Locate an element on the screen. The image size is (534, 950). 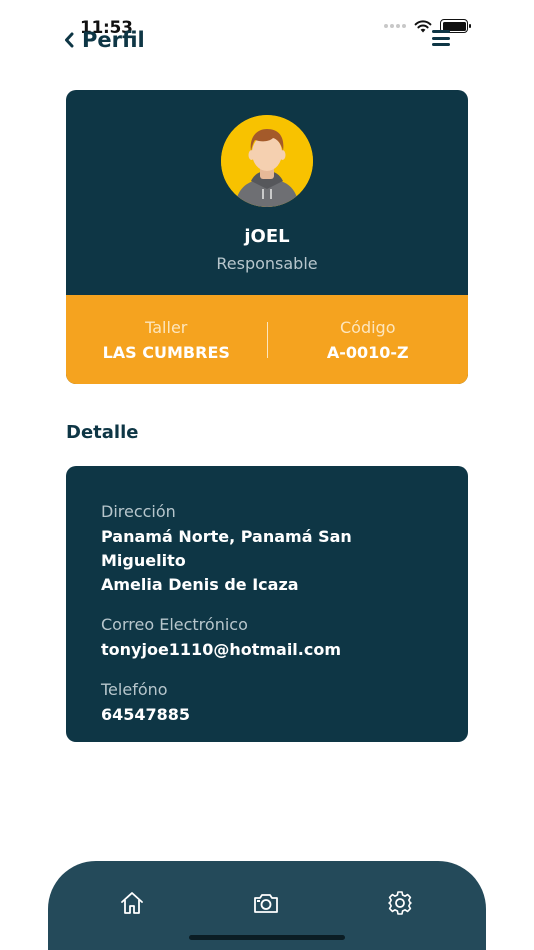
profile-name: jOEL is located at coordinates (267, 236).